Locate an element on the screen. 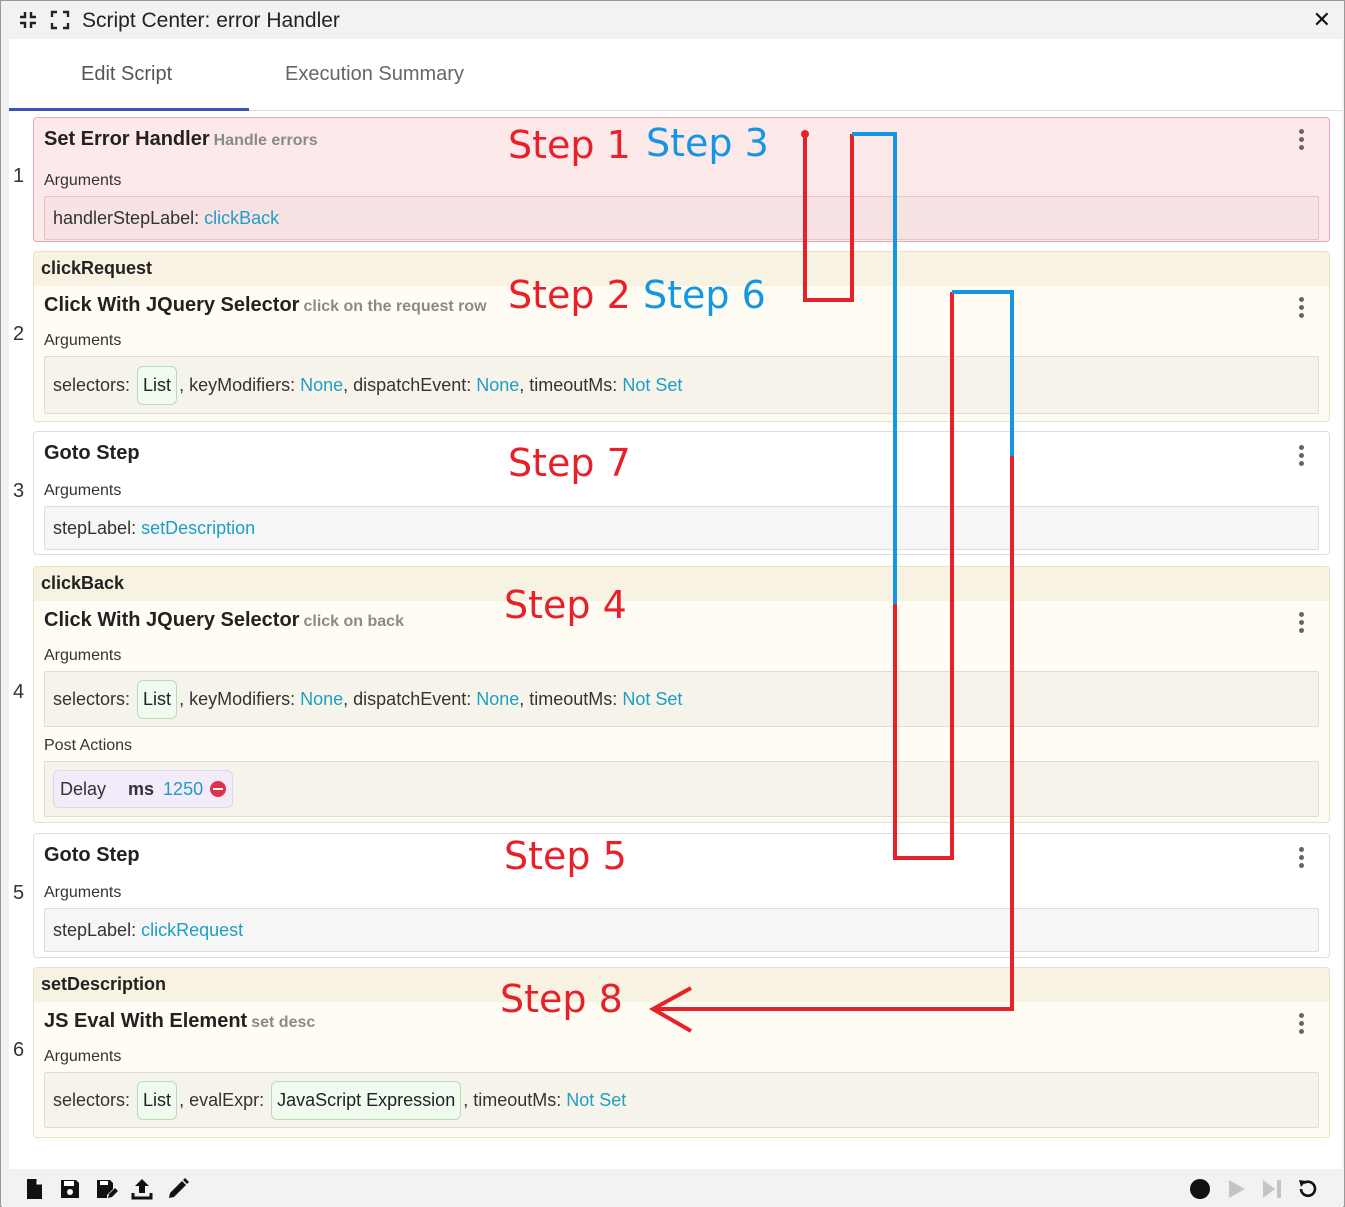 This screenshot has width=1345, height=1207. delay-post-action-chip: Delay ms 1250 is located at coordinates (143, 789).